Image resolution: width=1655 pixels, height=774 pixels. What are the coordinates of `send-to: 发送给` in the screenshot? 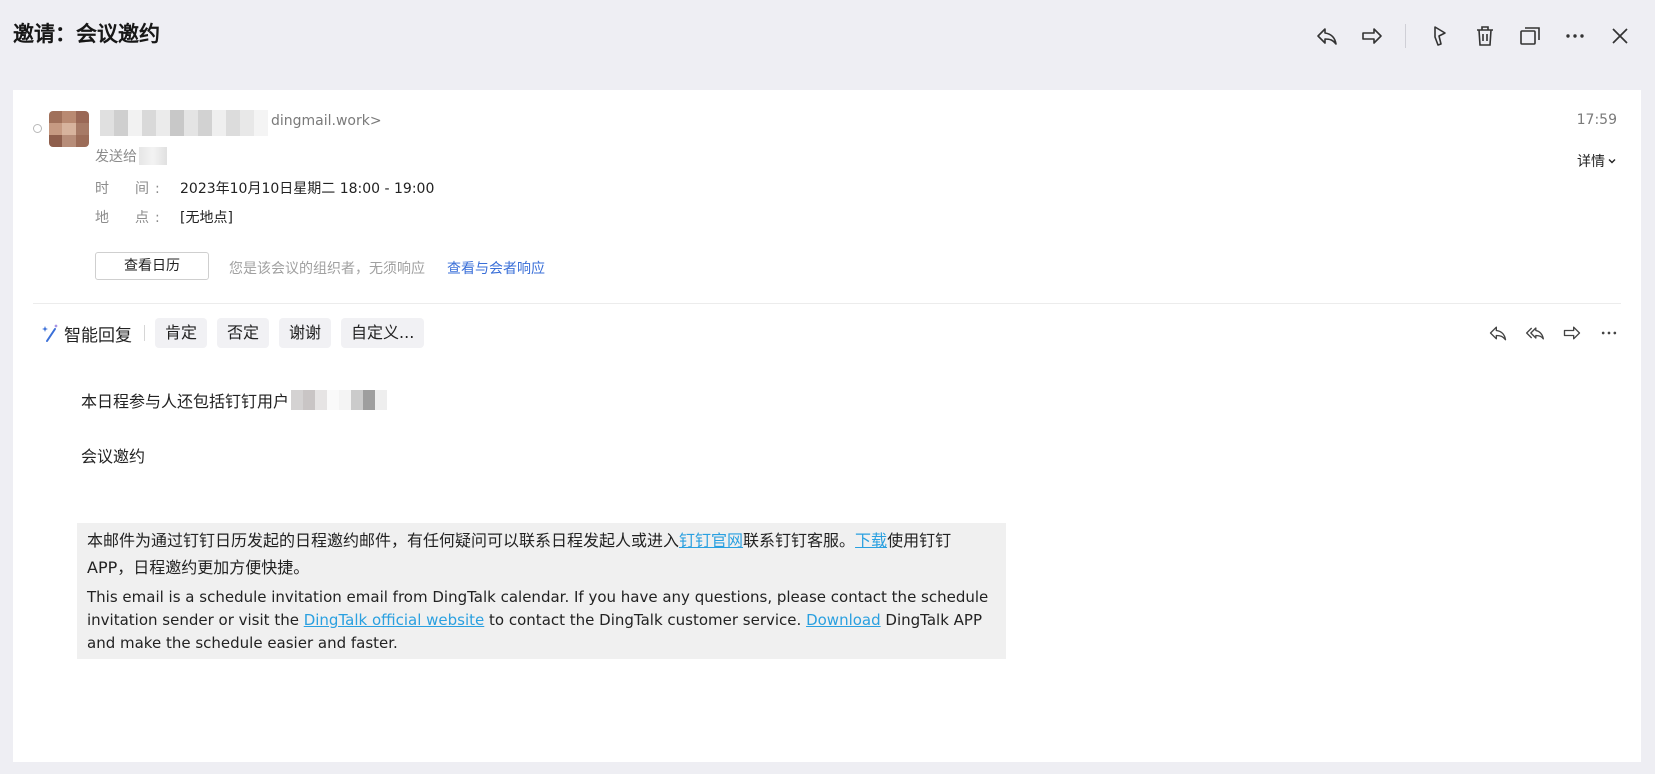 It's located at (131, 156).